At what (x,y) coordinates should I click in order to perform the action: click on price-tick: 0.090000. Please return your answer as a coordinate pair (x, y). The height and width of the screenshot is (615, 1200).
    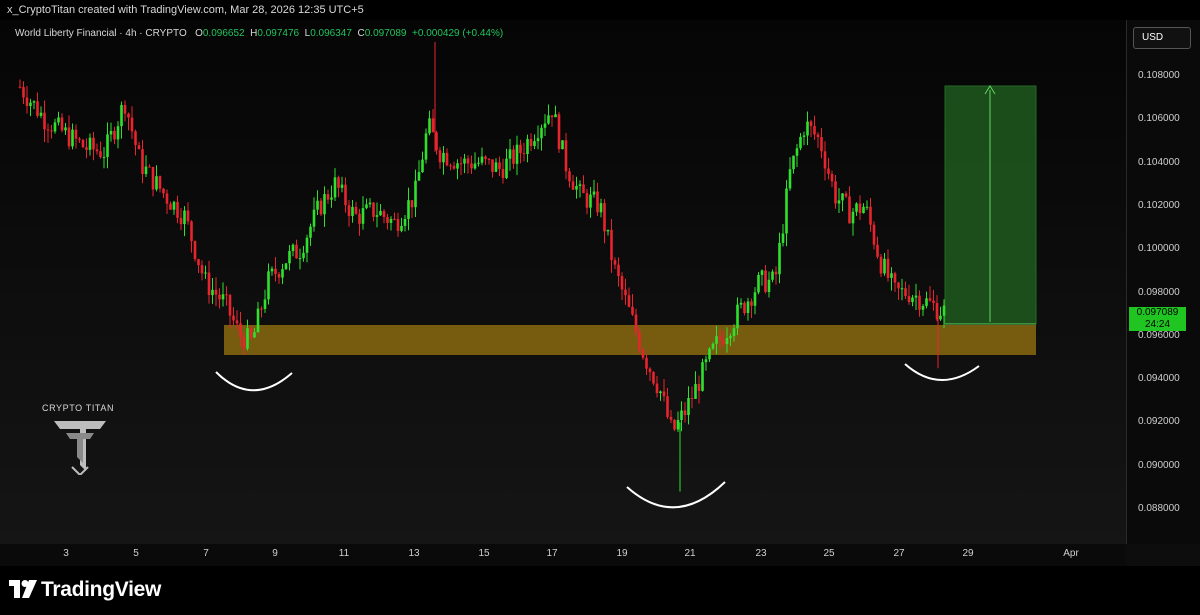
    Looking at the image, I should click on (1159, 465).